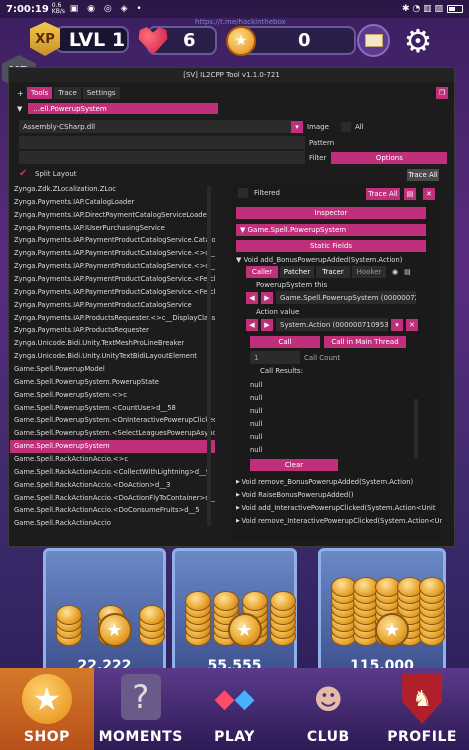  I want to click on tab-tracer: Tracer, so click(333, 272).